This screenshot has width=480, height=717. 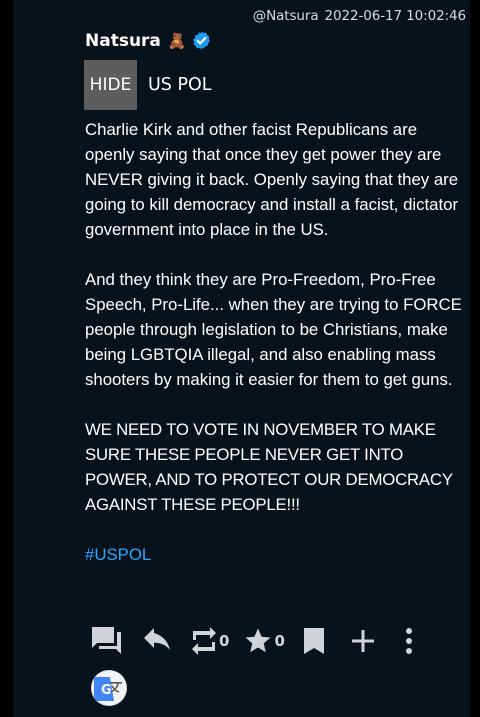 I want to click on more-vertical-icon, so click(x=408, y=641).